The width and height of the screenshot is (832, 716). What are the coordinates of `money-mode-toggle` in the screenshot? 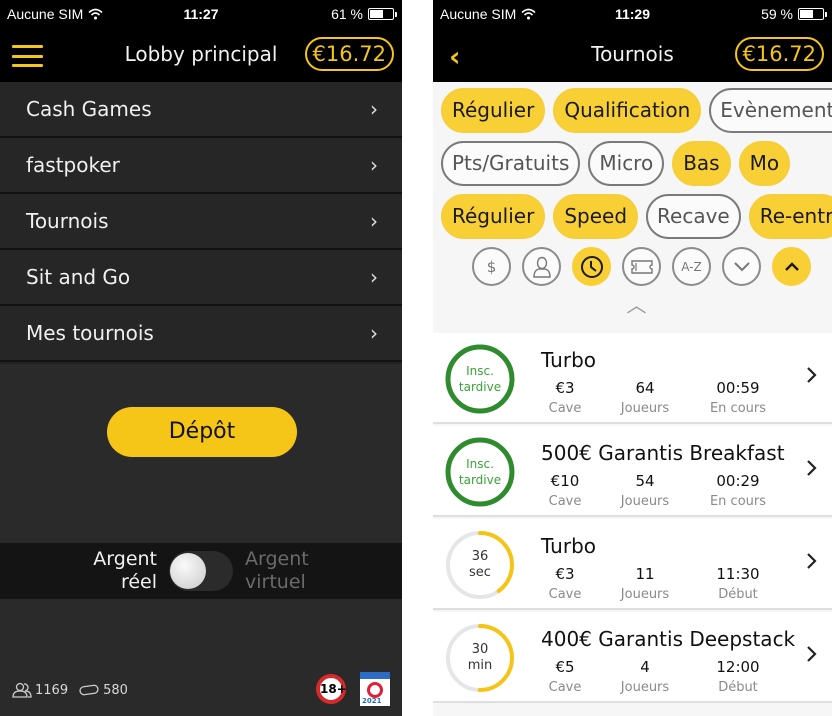 It's located at (201, 571).